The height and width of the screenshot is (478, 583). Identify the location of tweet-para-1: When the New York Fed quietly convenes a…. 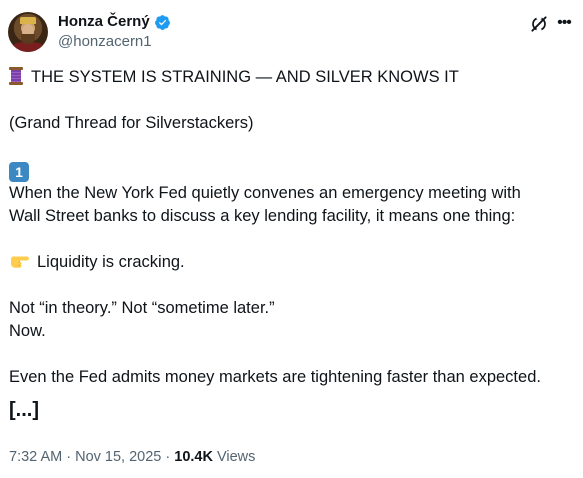
(265, 204).